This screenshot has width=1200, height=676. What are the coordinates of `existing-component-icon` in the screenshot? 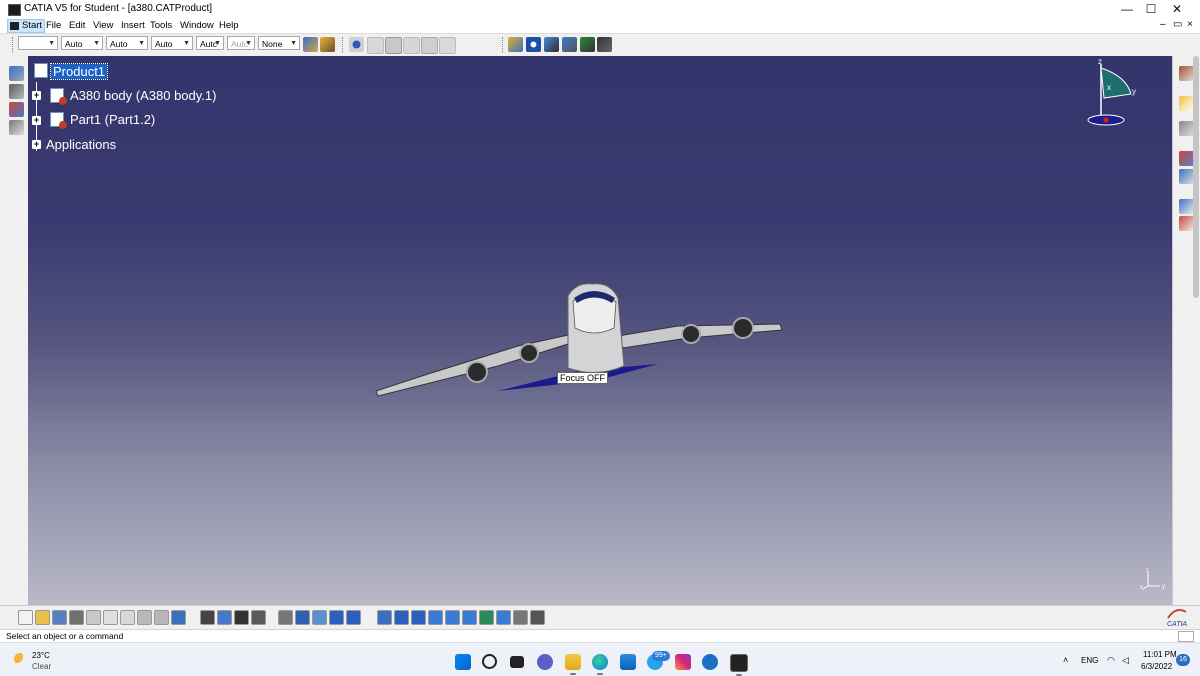 It's located at (16, 109).